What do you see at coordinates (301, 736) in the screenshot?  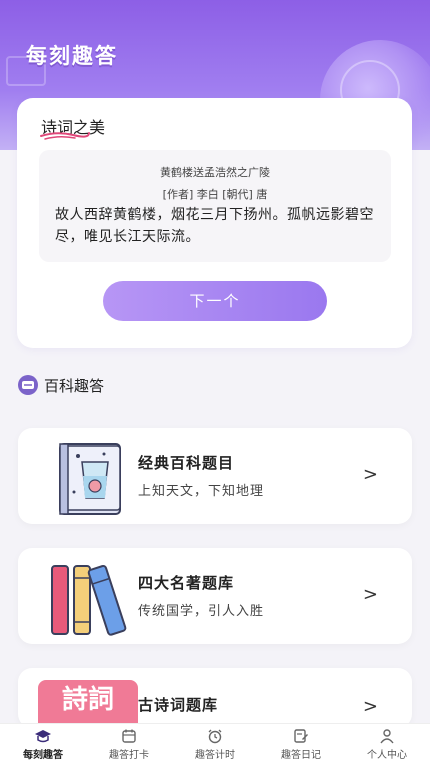 I see `edit-note-icon` at bounding box center [301, 736].